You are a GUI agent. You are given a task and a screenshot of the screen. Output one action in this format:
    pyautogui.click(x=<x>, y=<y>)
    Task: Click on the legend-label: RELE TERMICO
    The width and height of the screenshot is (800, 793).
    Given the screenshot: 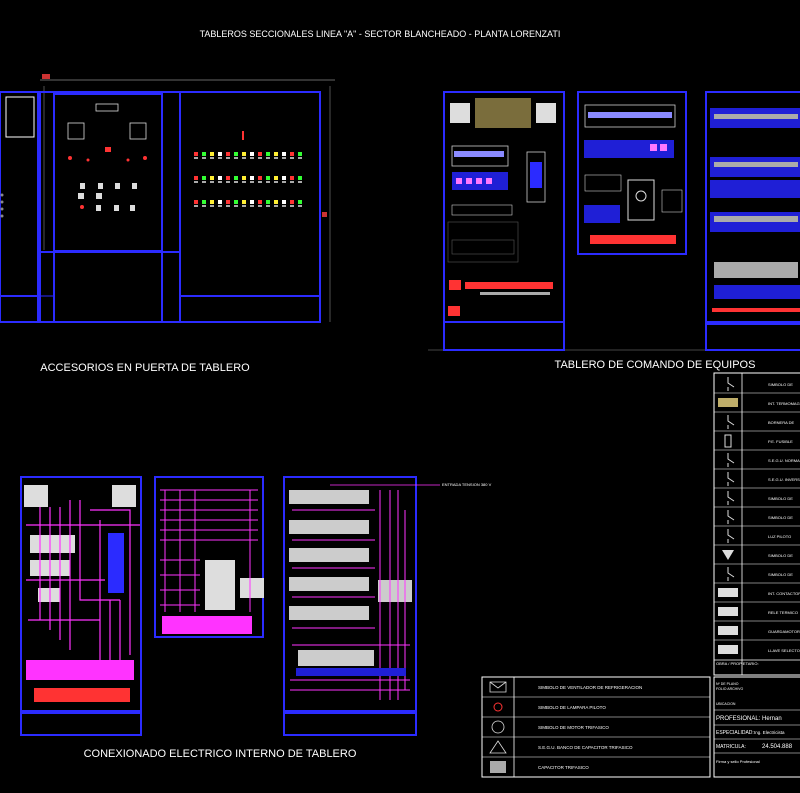 What is the action you would take?
    pyautogui.click(x=783, y=612)
    